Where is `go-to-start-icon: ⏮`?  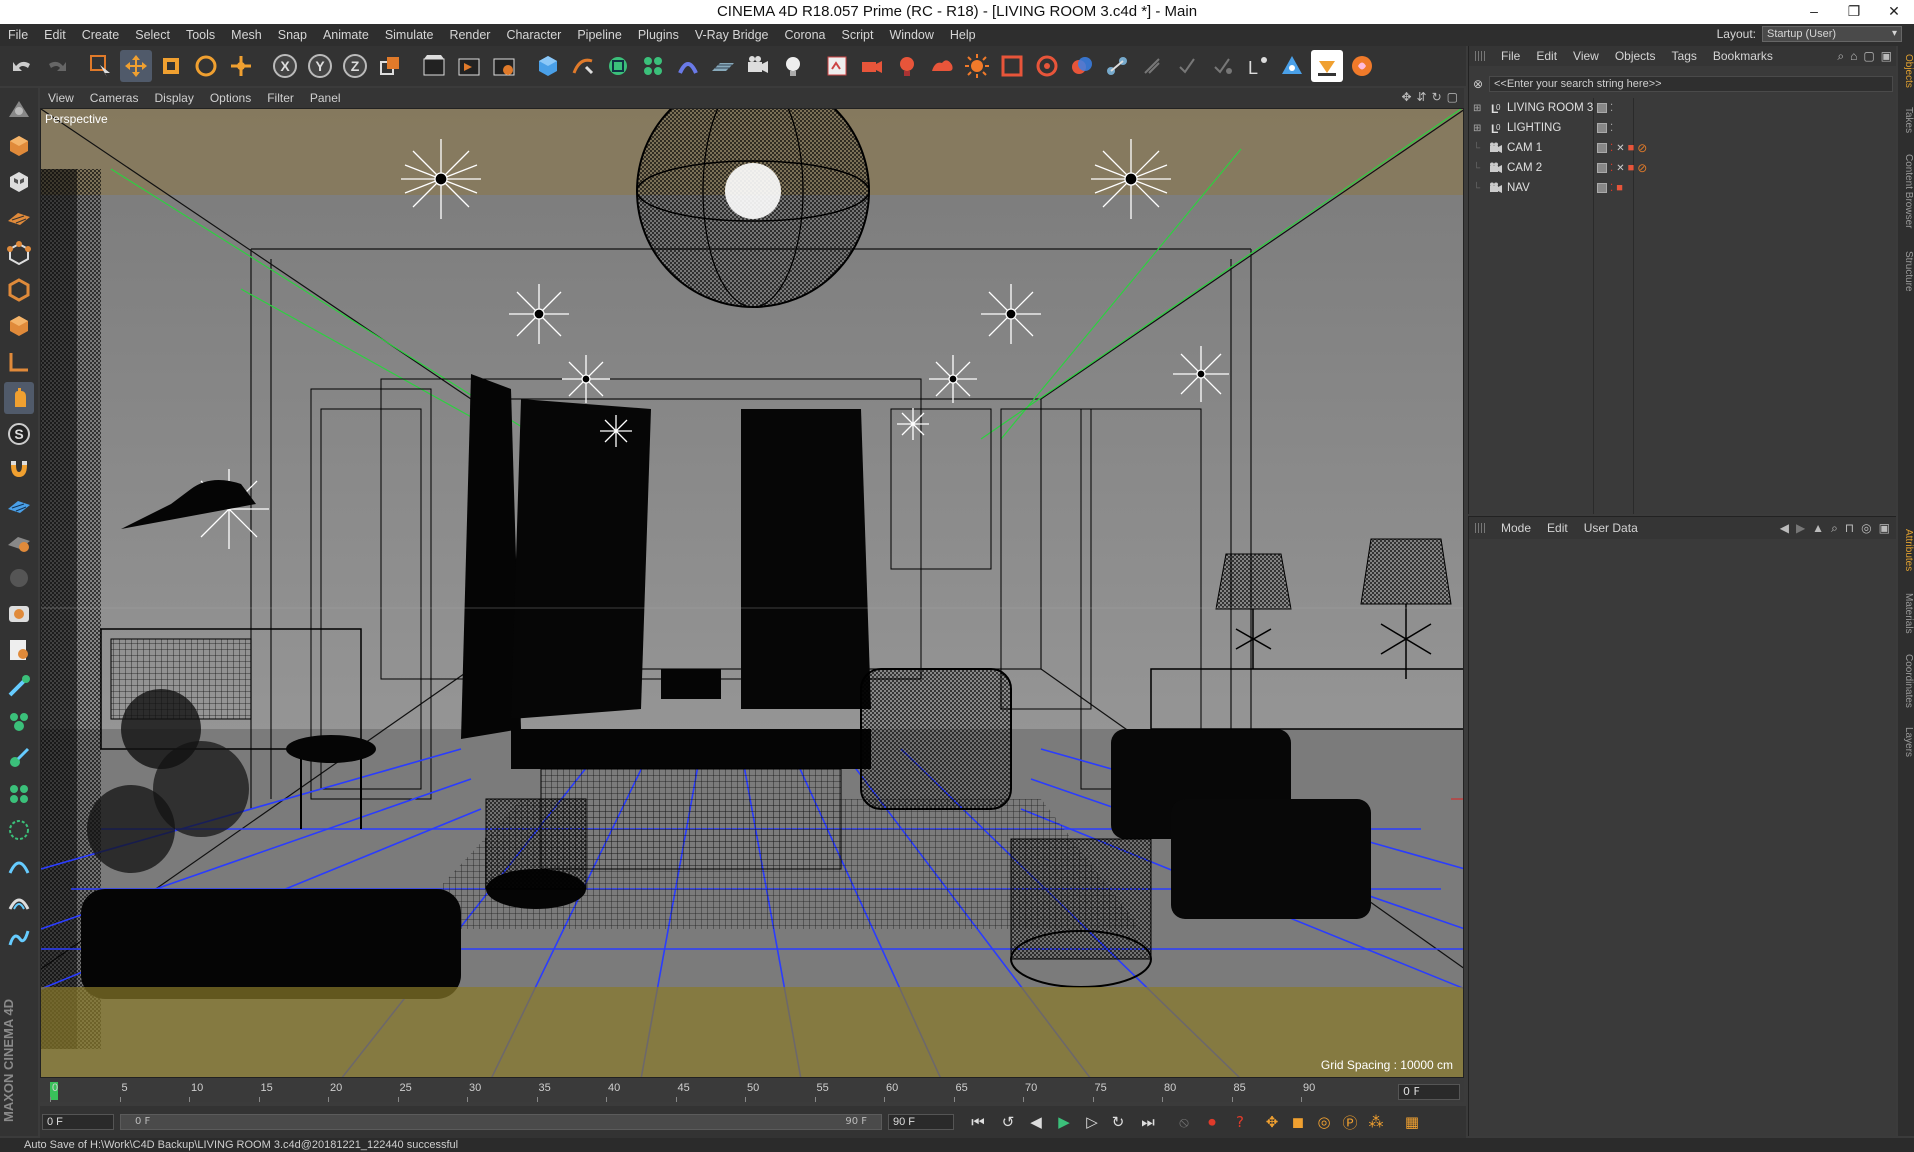
go-to-start-icon: ⏮ is located at coordinates (978, 1122).